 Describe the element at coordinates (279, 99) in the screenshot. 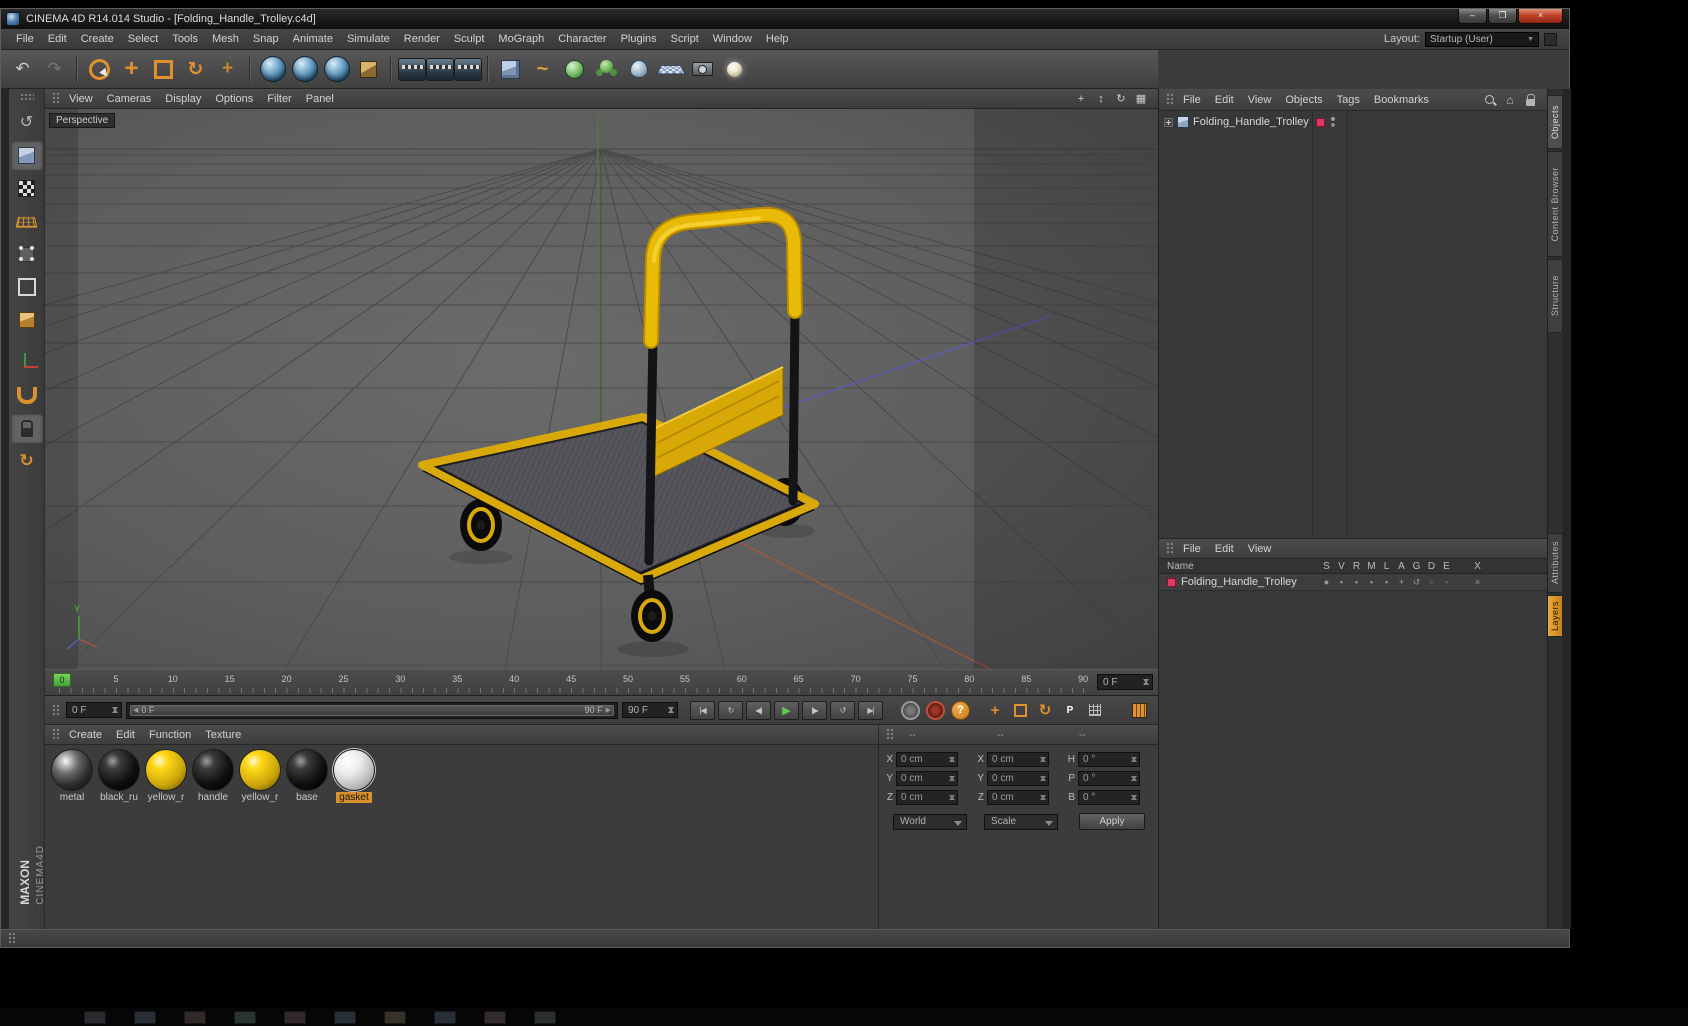

I see `viewport-menu-item: Filter` at that location.